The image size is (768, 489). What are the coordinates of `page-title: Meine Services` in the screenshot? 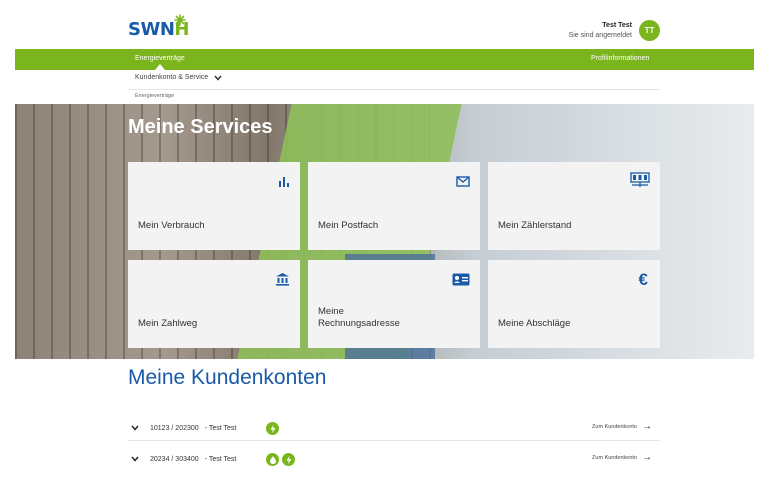 It's located at (200, 127).